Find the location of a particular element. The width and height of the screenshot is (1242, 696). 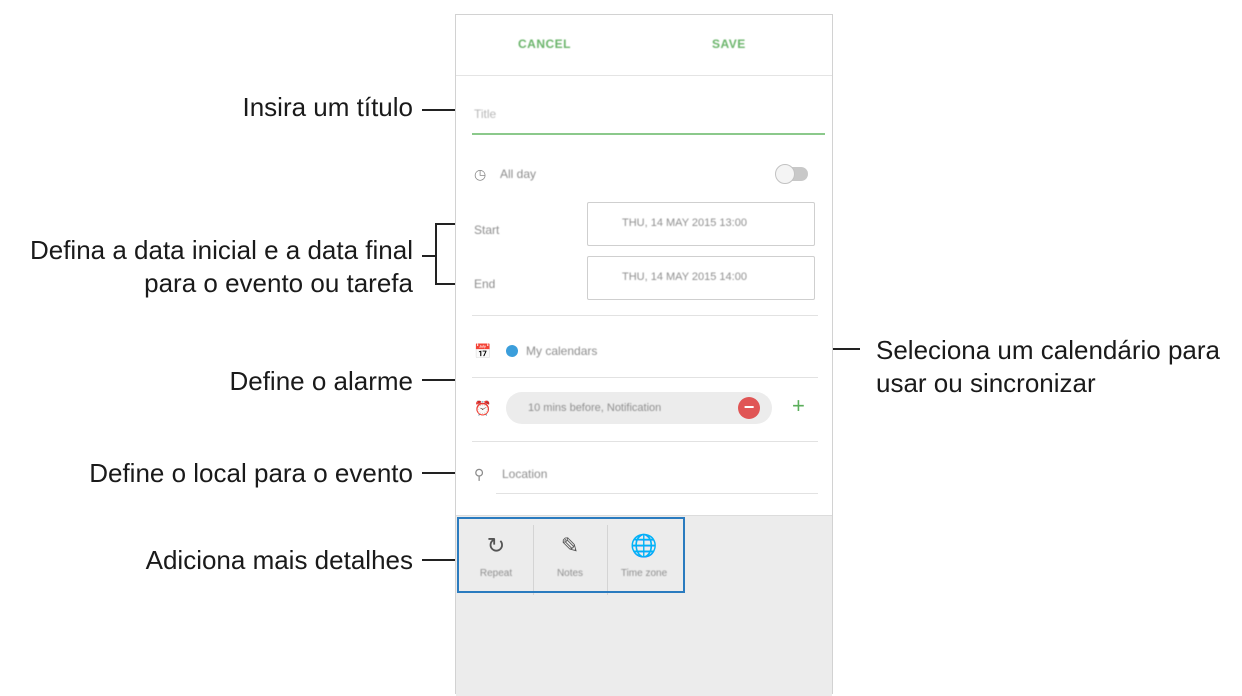

toggle-knob is located at coordinates (785, 174).